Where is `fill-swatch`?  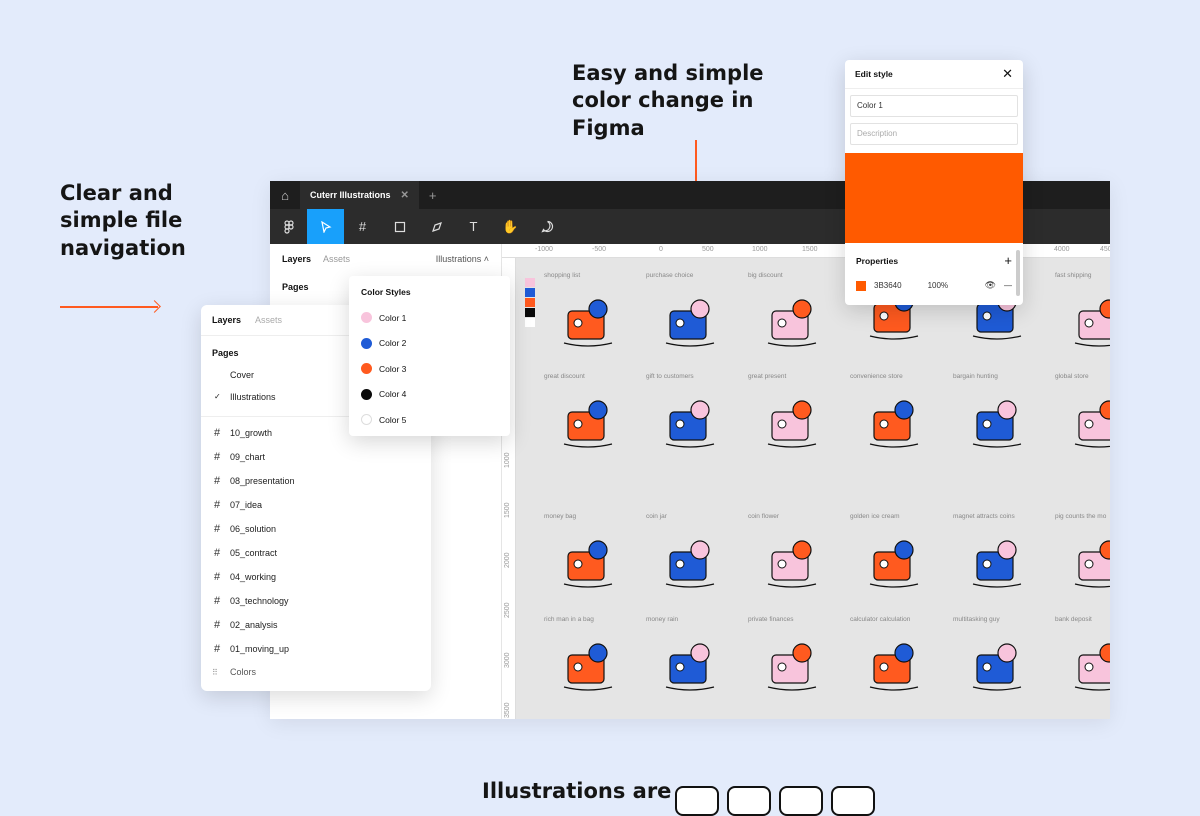
fill-swatch is located at coordinates (861, 285).